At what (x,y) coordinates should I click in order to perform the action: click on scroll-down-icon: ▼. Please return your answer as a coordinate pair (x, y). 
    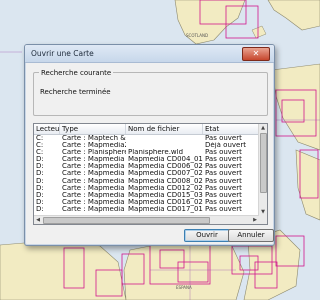
    Looking at the image, I should click on (263, 212).